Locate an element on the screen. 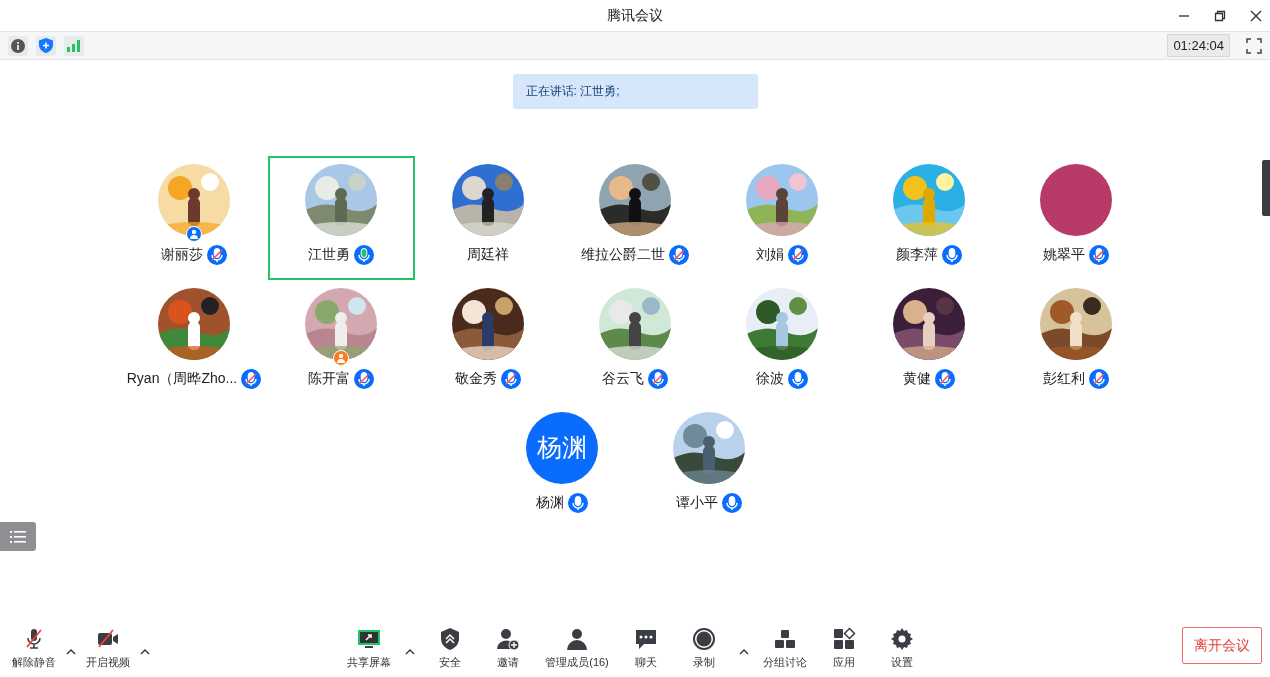  participant-name: 姚翠平 is located at coordinates (1064, 254).